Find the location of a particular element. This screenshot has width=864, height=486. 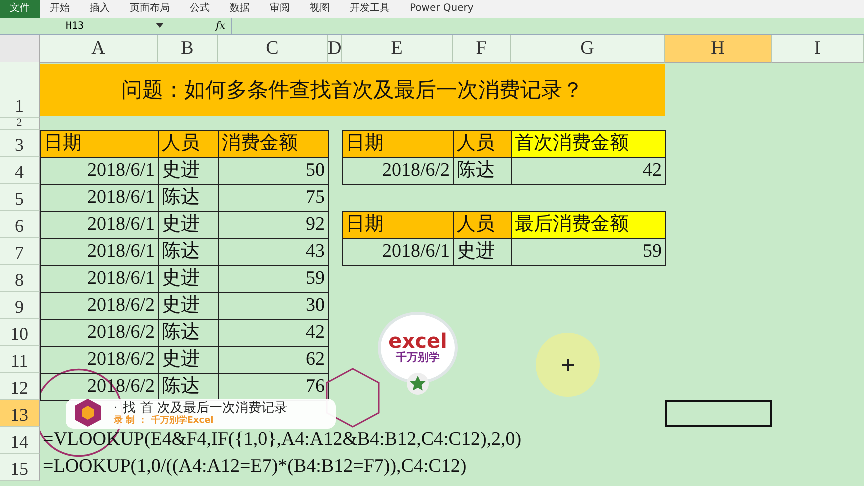

header-cell: 消费金额 is located at coordinates (273, 144).